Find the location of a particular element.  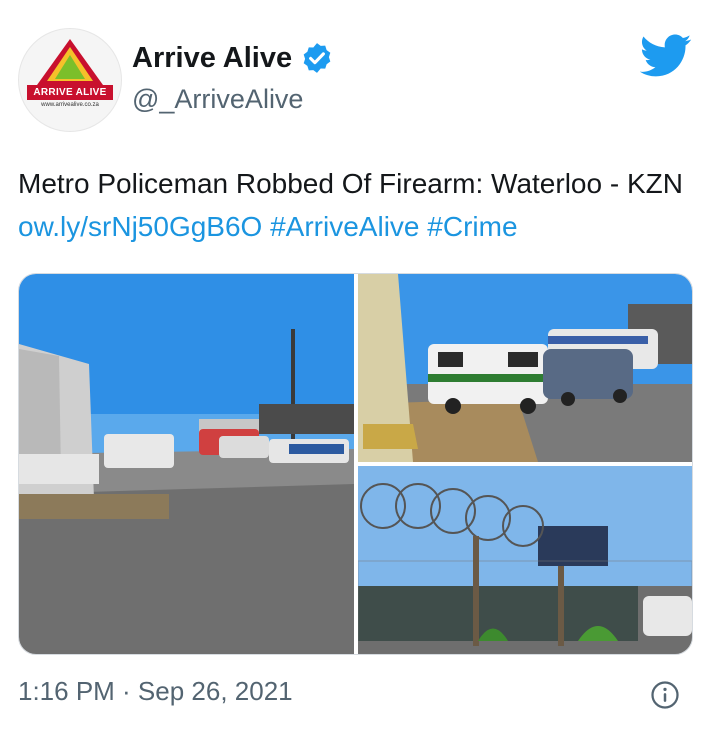

author-handle: @_ArriveAlive is located at coordinates (217, 99).